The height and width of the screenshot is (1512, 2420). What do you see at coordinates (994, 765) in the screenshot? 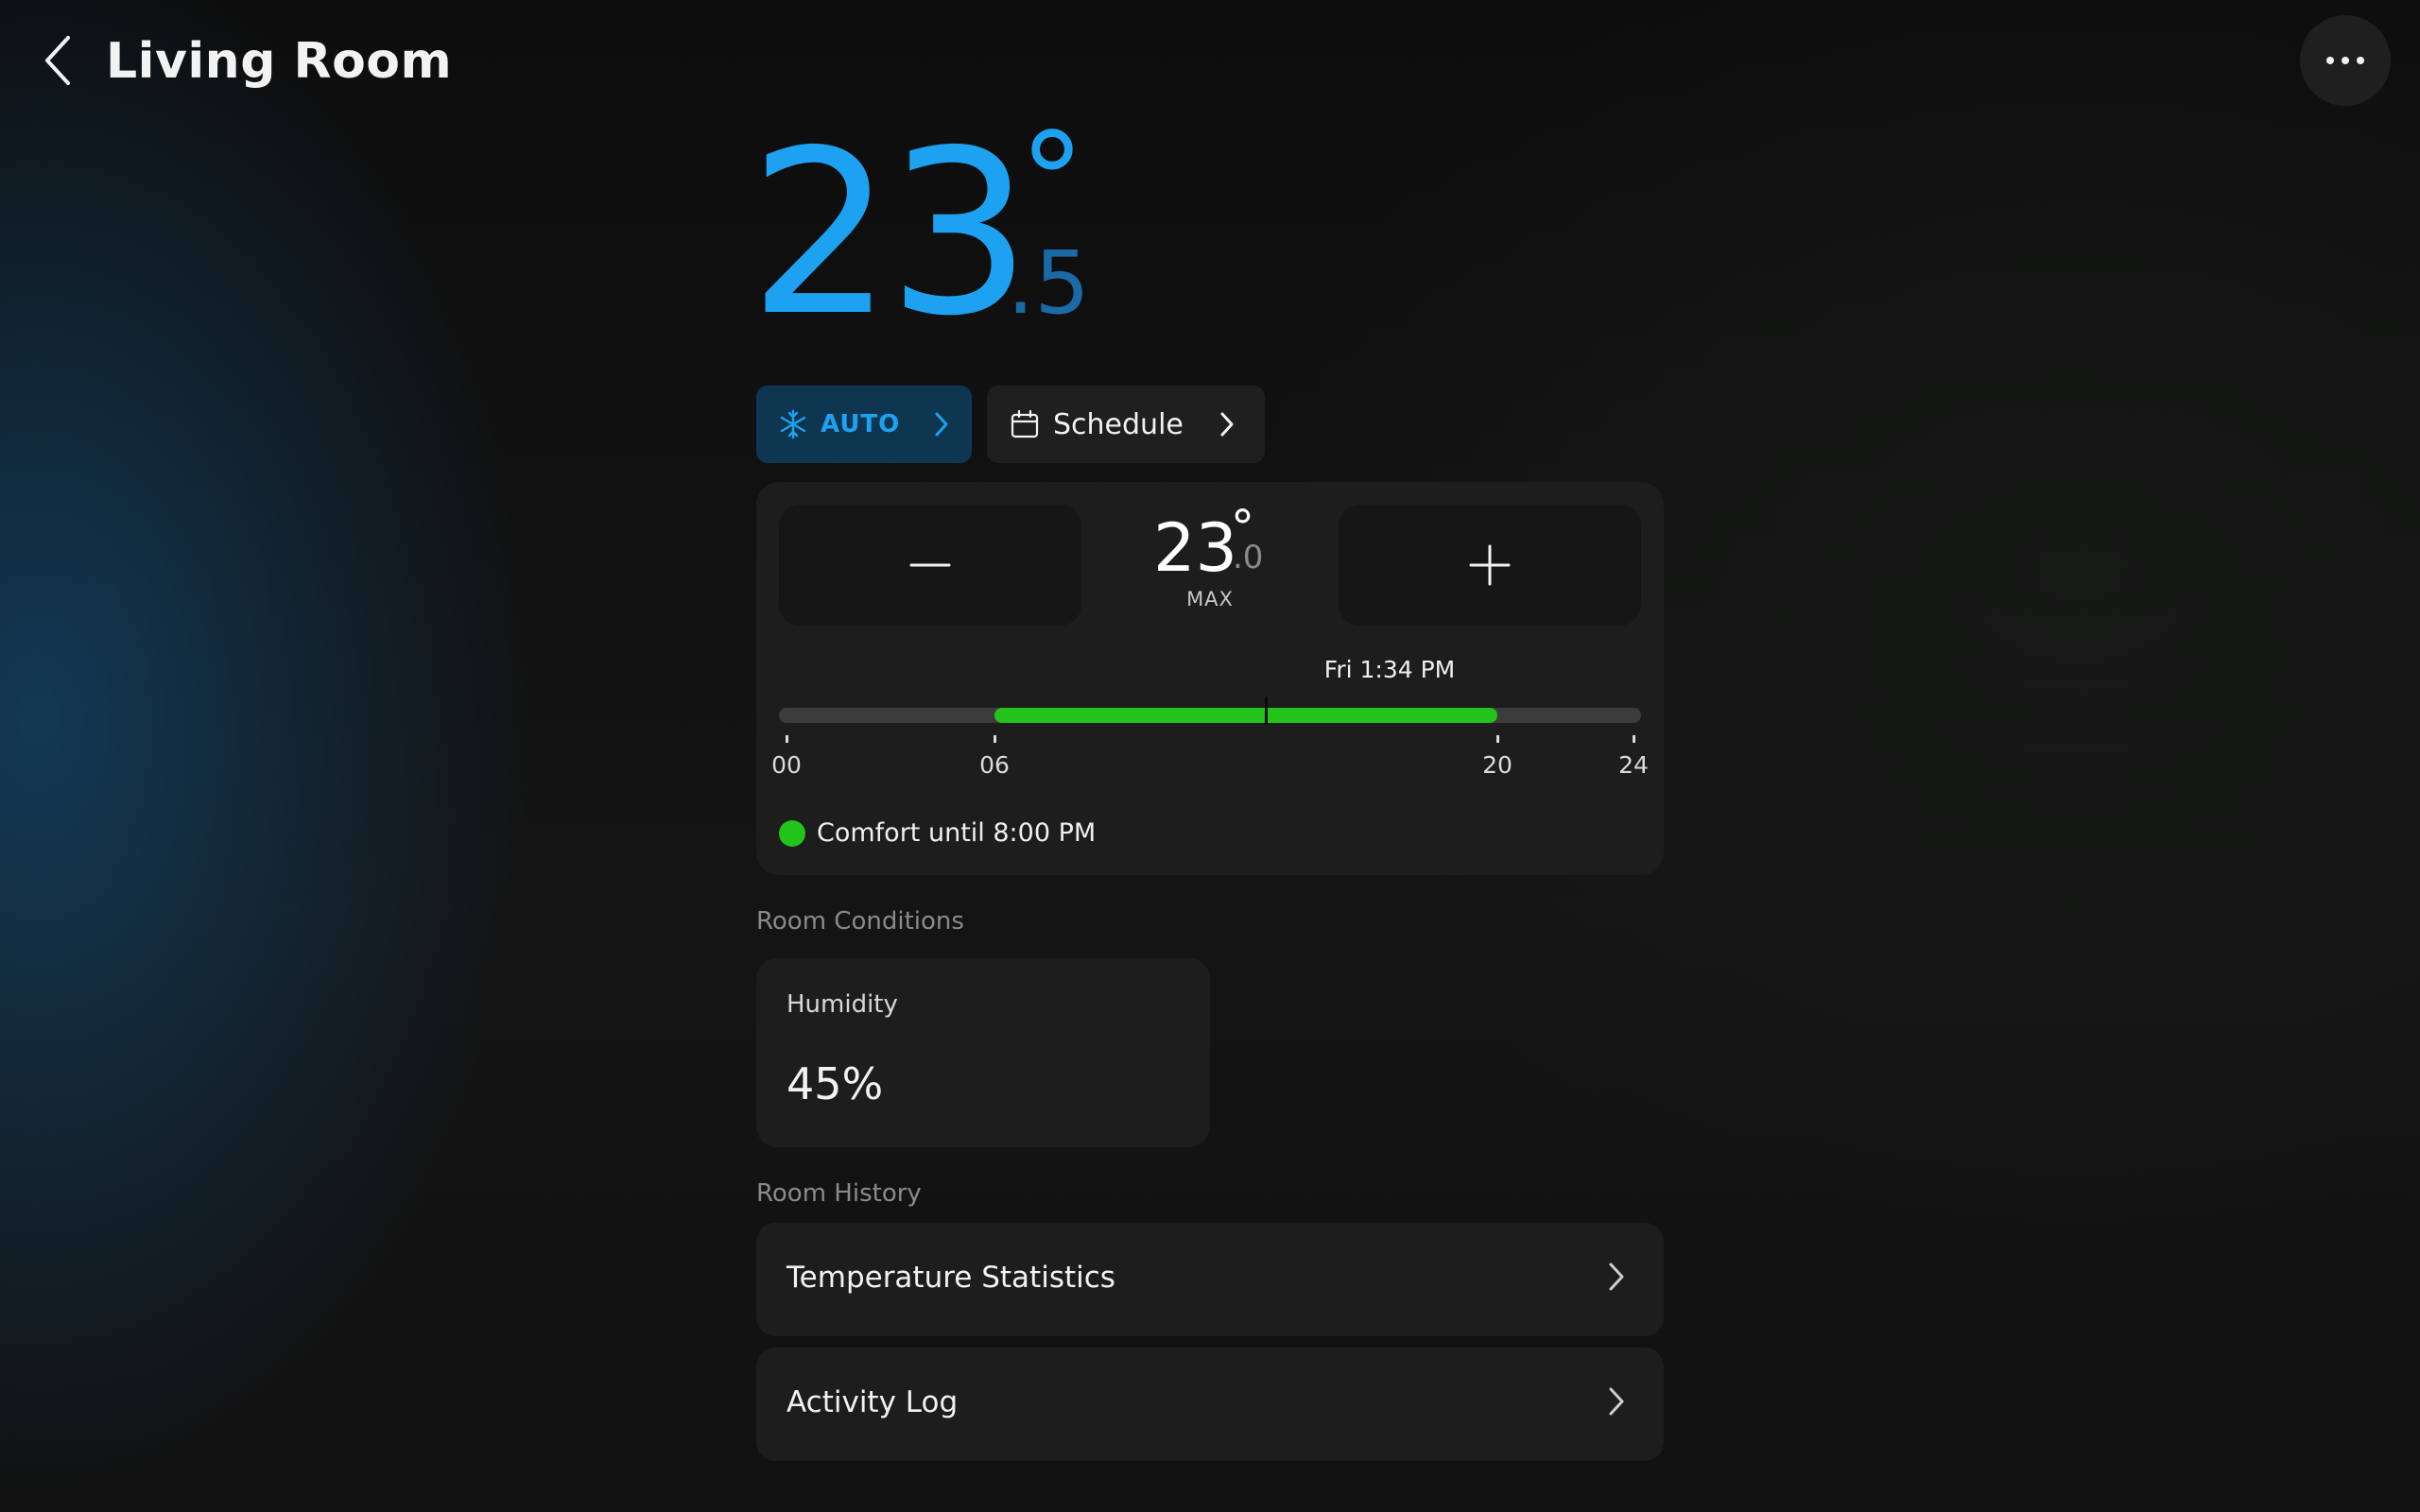
I see `timeline-tick-label: 06` at bounding box center [994, 765].